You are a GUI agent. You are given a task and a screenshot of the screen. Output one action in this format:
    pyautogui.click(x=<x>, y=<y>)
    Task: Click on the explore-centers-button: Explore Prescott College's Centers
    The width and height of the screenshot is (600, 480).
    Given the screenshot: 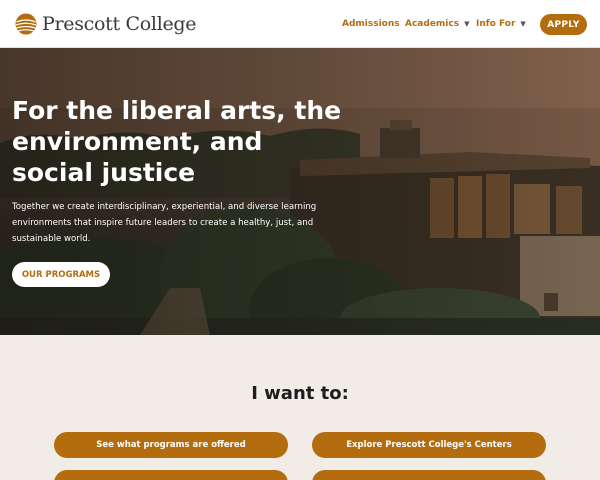 What is the action you would take?
    pyautogui.click(x=429, y=445)
    